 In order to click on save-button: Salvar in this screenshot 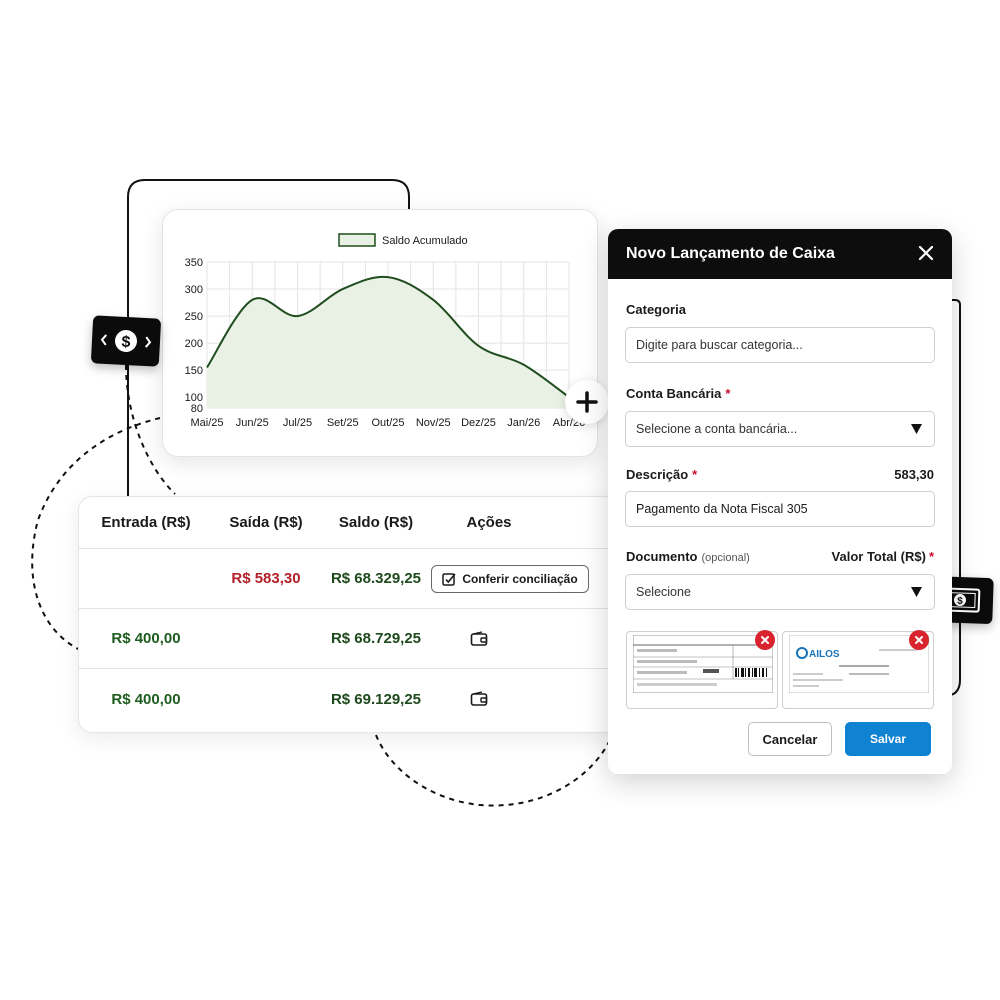, I will do `click(888, 739)`.